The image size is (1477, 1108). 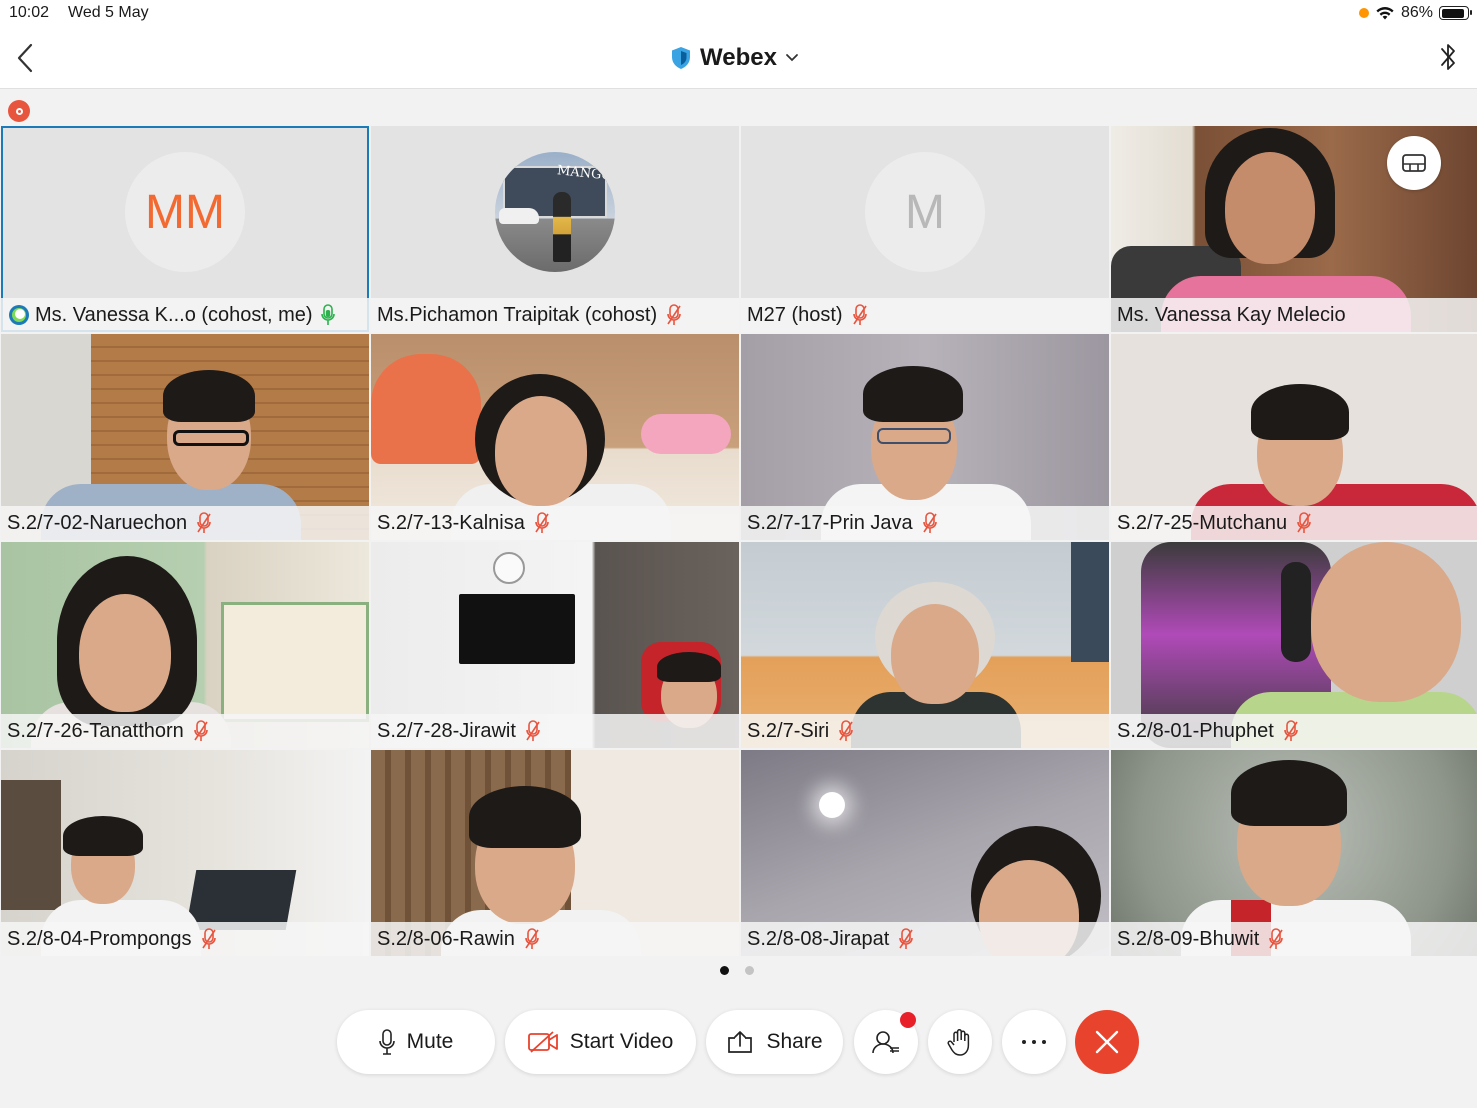 What do you see at coordinates (555, 939) in the screenshot?
I see `participant-label: S.2/8-06-Rawin` at bounding box center [555, 939].